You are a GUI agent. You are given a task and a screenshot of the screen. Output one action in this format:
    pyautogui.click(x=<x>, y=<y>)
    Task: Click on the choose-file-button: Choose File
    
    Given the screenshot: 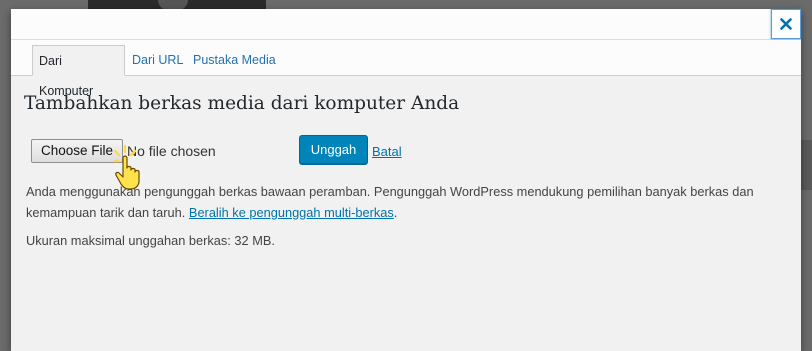 What is the action you would take?
    pyautogui.click(x=77, y=151)
    